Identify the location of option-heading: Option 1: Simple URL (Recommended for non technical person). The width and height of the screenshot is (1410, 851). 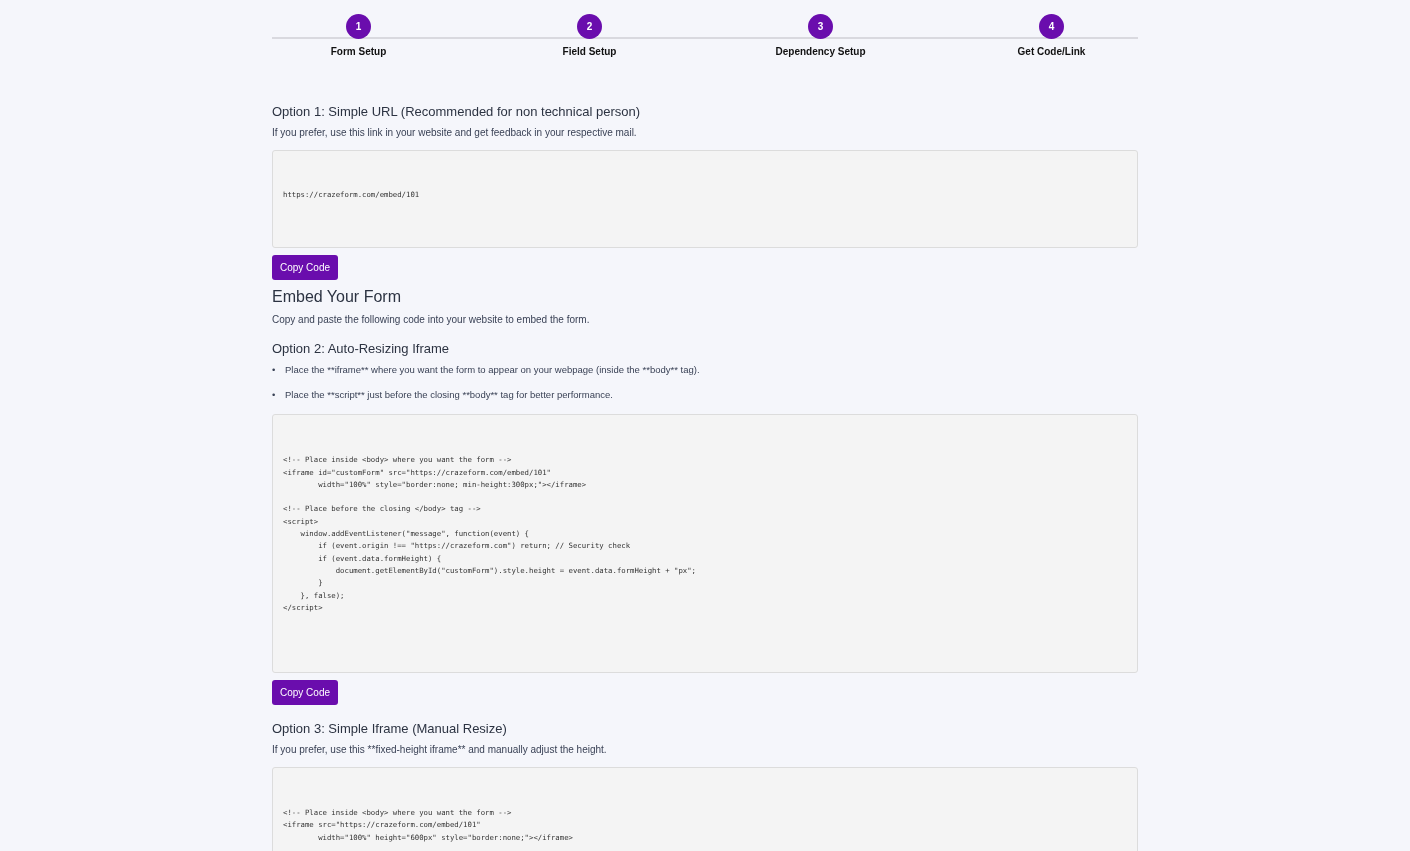
(457, 111).